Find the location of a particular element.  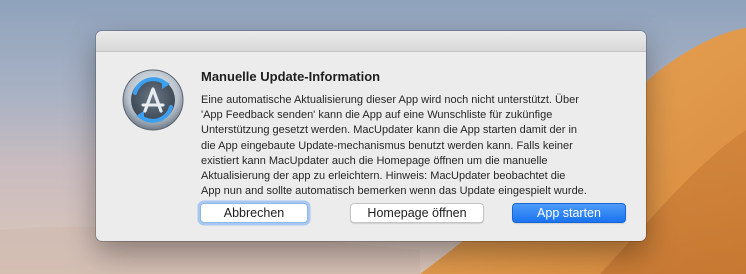

cancel-button: Abbrechen is located at coordinates (254, 213).